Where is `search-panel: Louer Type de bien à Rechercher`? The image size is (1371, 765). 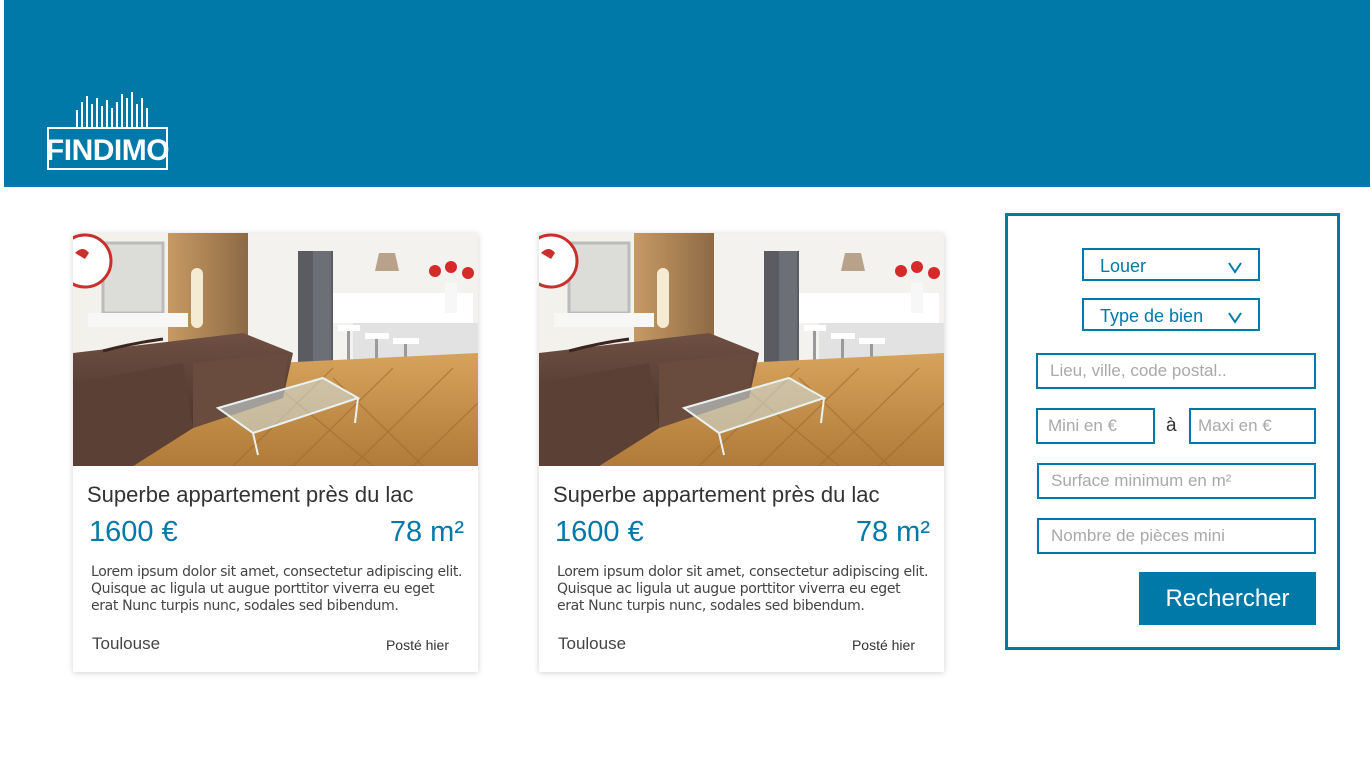
search-panel: Louer Type de bien à Rechercher is located at coordinates (1172, 431).